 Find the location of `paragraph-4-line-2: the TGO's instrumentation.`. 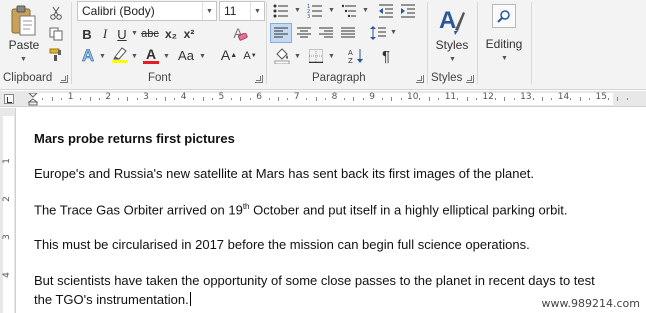

paragraph-4-line-2: the TGO's instrumentation. is located at coordinates (112, 299).